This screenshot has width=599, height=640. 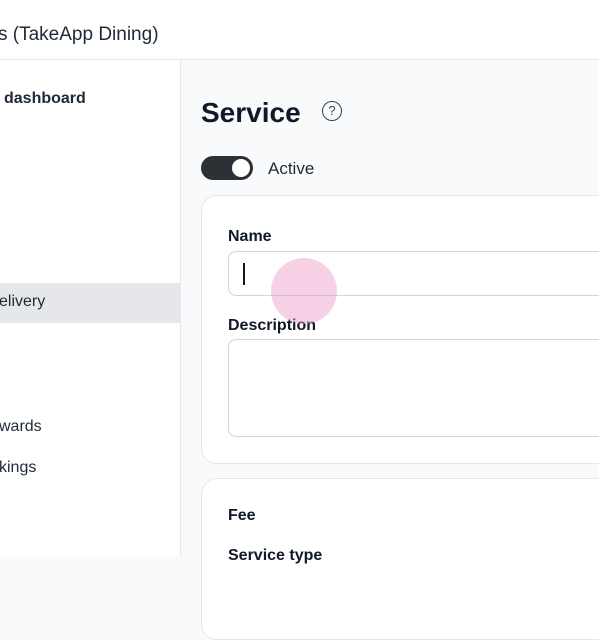 I want to click on sidebar-item-dashboard: dashboard, so click(x=90, y=100).